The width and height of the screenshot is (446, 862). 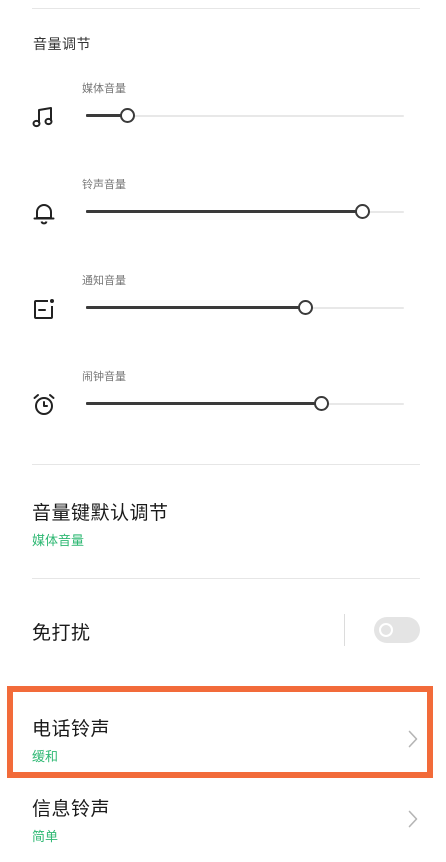 I want to click on message-ringtone-title: 信息铃声, so click(x=71, y=809).